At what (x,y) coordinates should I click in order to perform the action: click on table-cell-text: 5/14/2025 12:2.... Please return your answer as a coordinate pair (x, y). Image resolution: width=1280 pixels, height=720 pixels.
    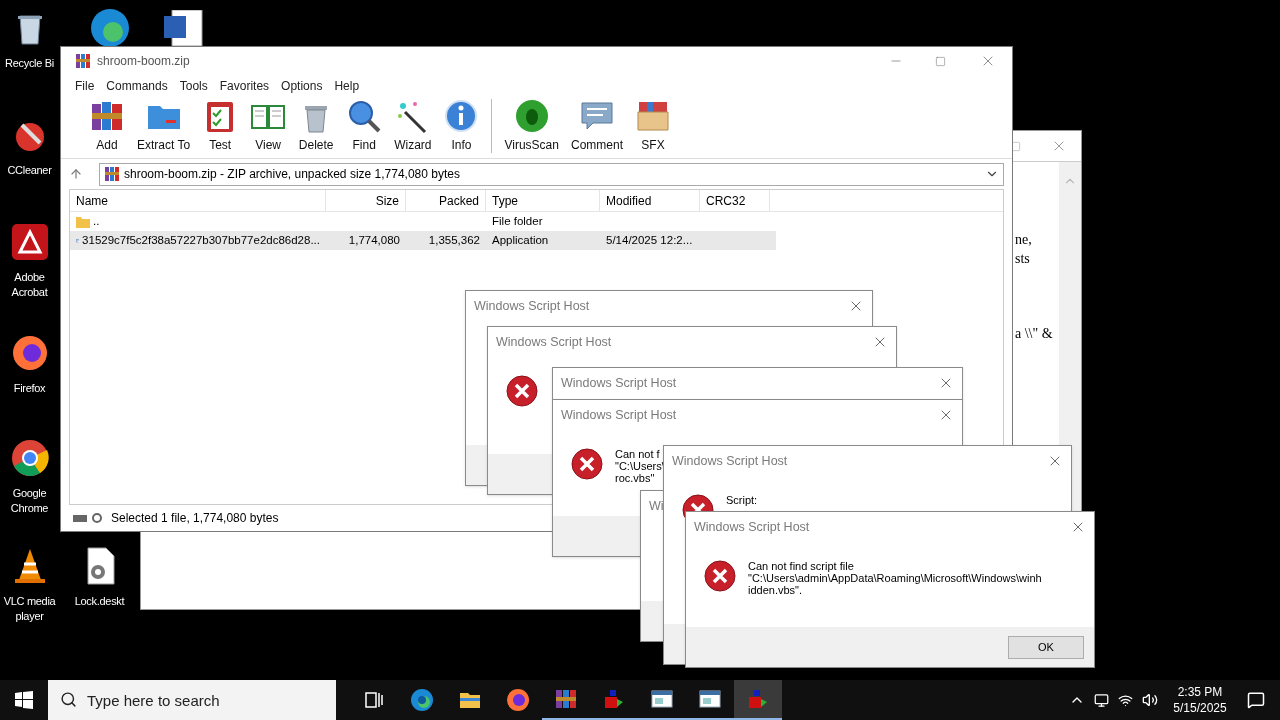
    Looking at the image, I should click on (649, 240).